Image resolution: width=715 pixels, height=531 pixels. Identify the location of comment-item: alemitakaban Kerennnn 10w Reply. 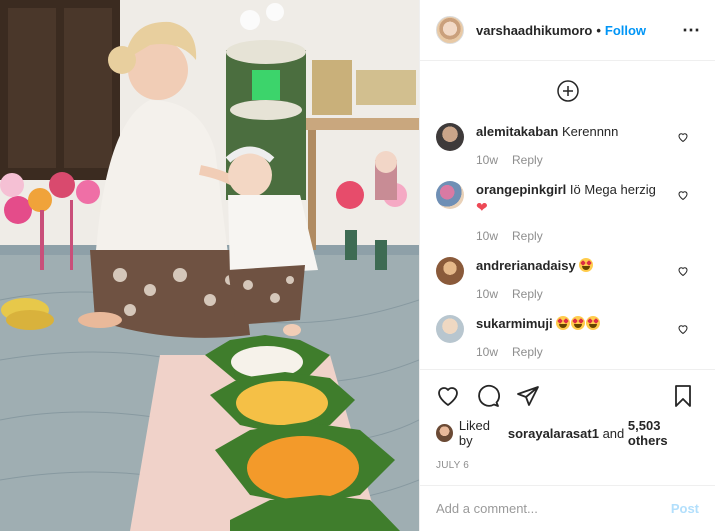
(567, 145).